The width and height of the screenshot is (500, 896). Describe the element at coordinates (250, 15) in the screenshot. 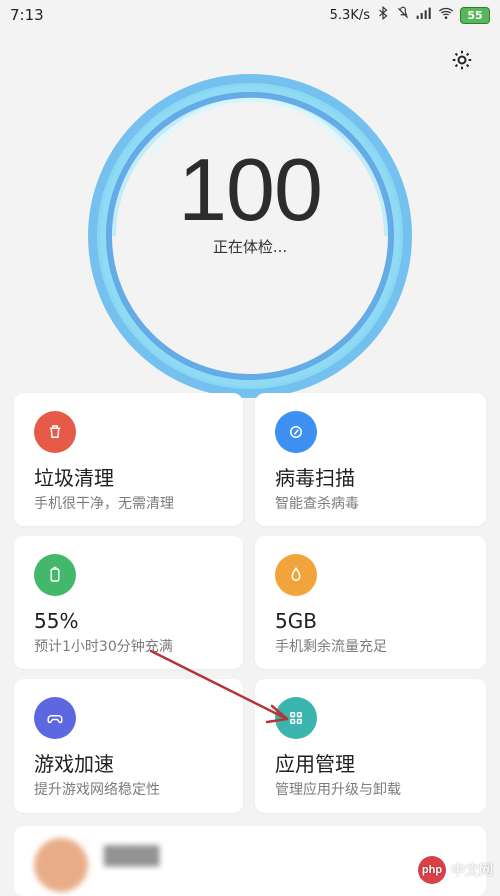

I see `status-bar: 7:13 5.3K/s 55` at that location.